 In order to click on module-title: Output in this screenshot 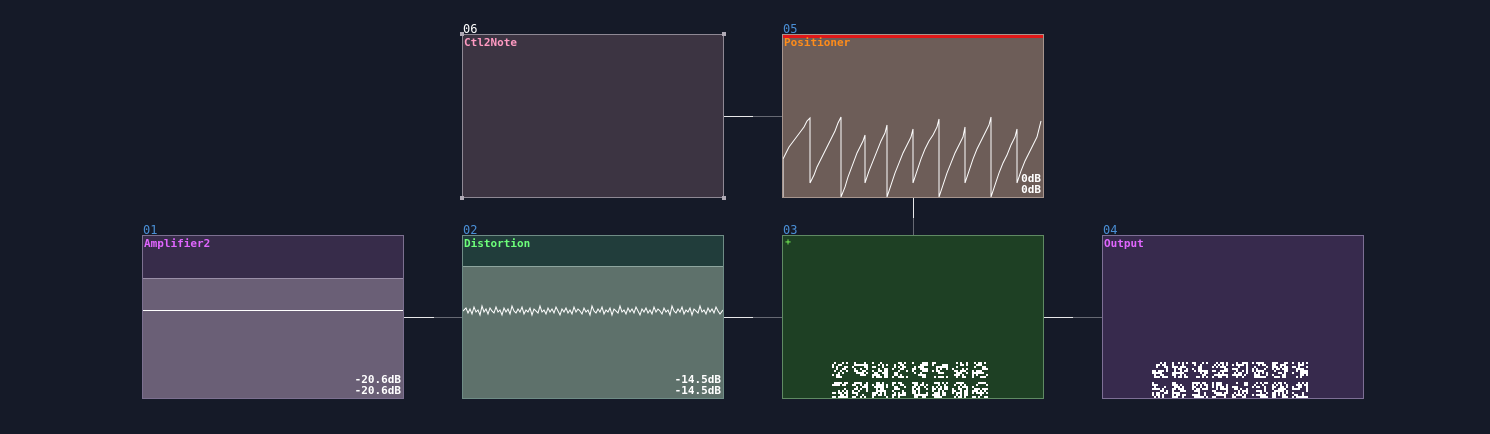, I will do `click(1124, 243)`.